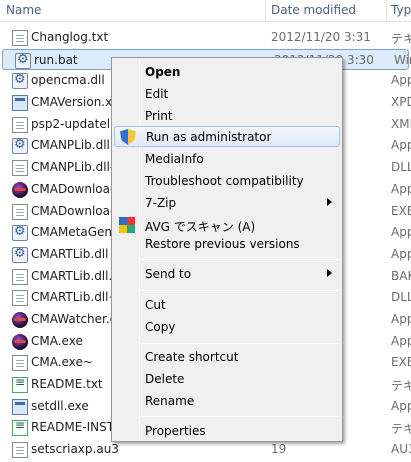 The image size is (411, 462). I want to click on menu-item-label: Restore previous versions, so click(222, 244).